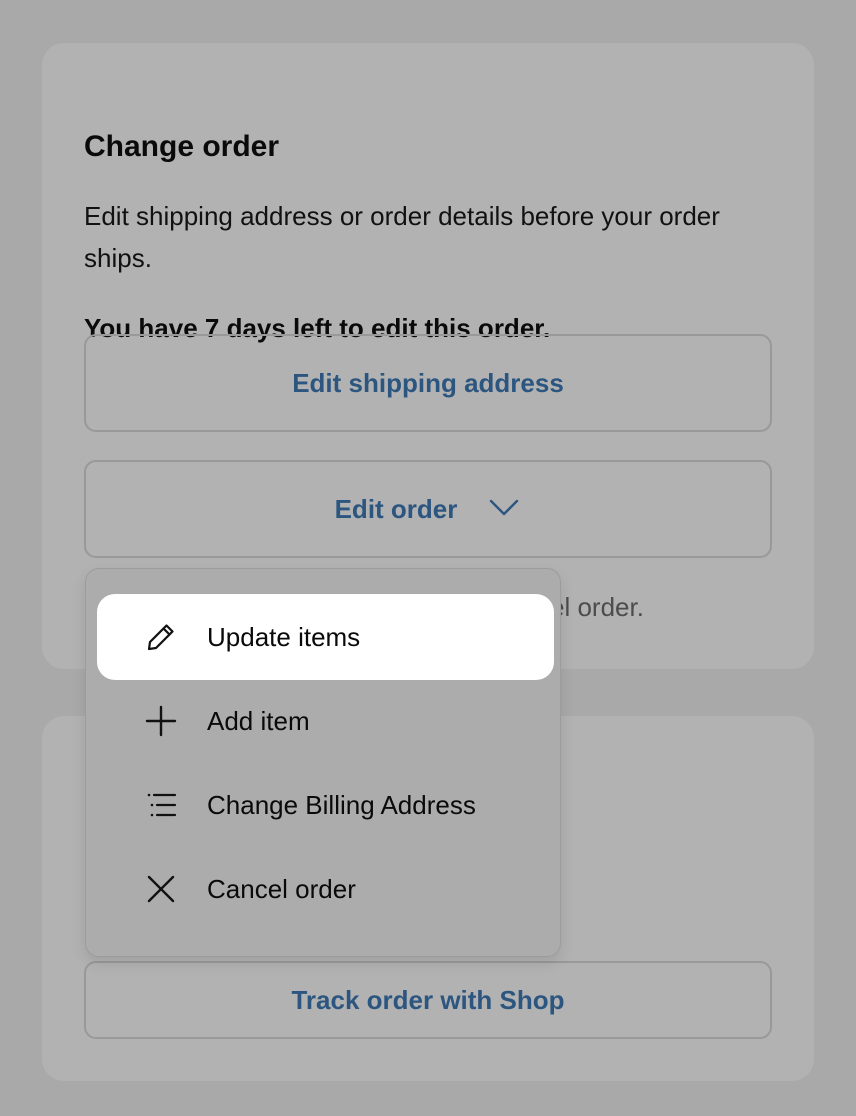  I want to click on chevron-down-icon, so click(504, 507).